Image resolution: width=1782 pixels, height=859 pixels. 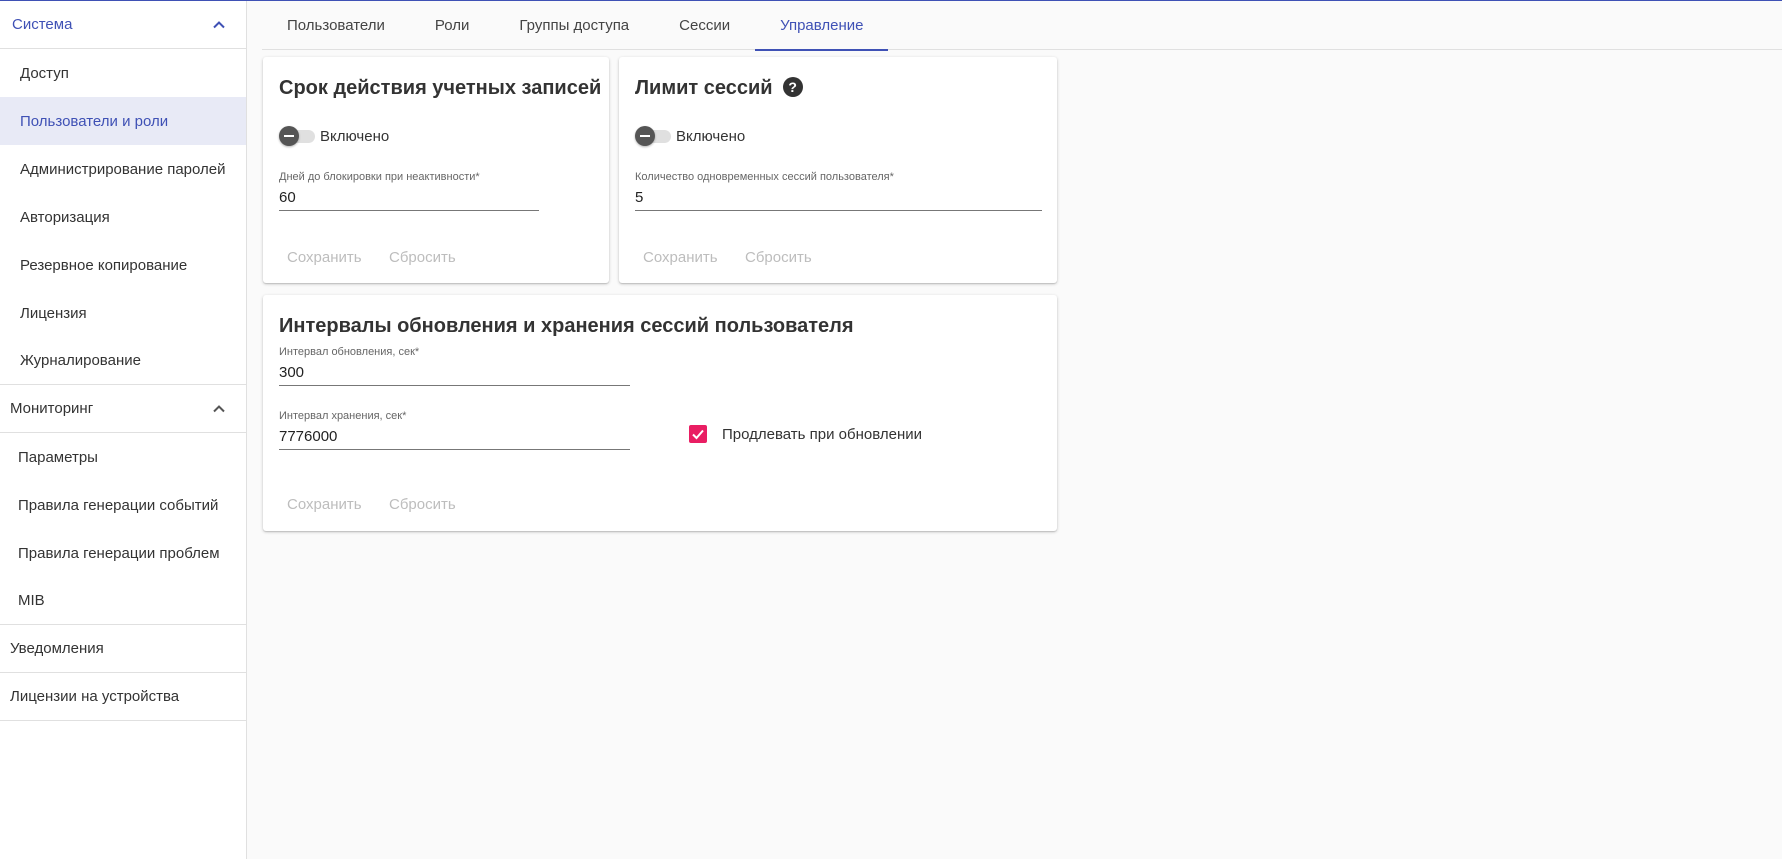 I want to click on sidebar-item-mib: MIB, so click(x=123, y=601).